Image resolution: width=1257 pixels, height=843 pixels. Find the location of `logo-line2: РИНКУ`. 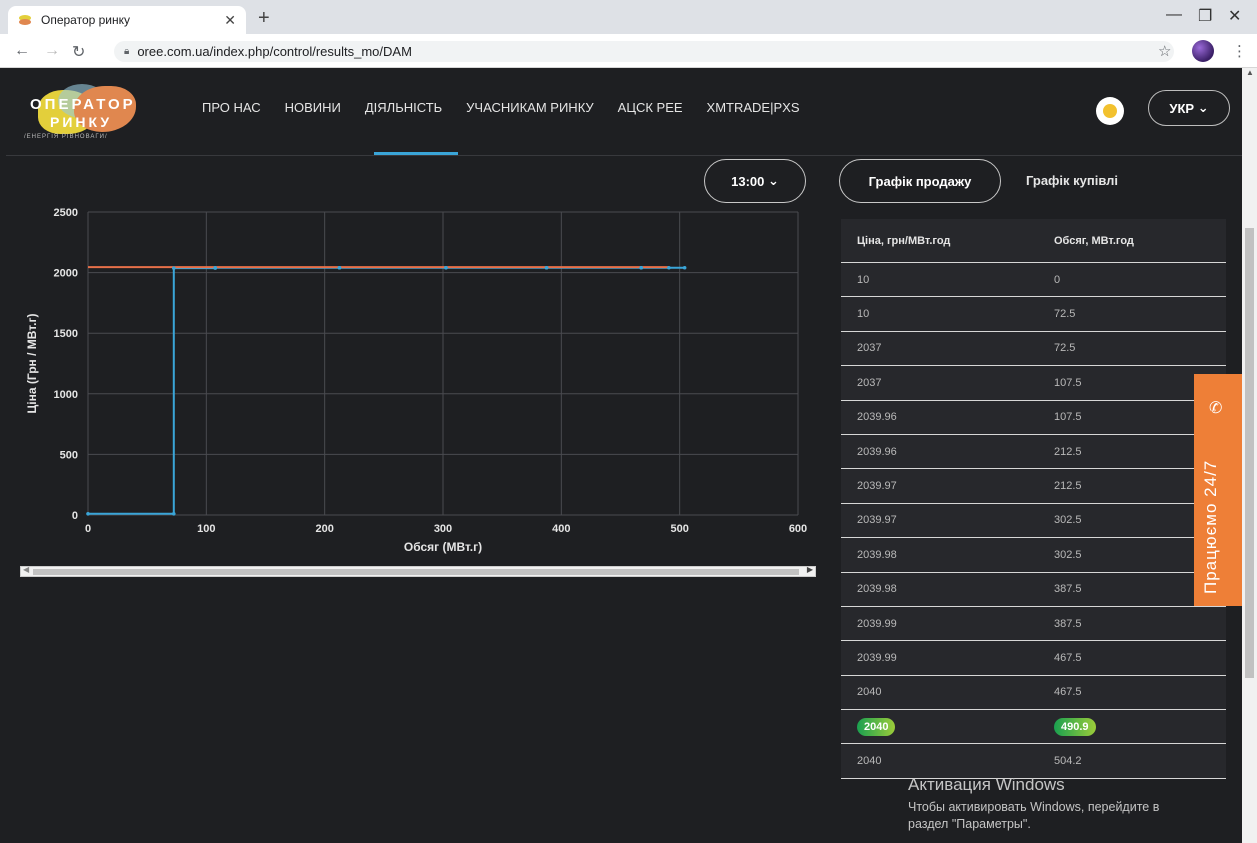

logo-line2: РИНКУ is located at coordinates (81, 122).